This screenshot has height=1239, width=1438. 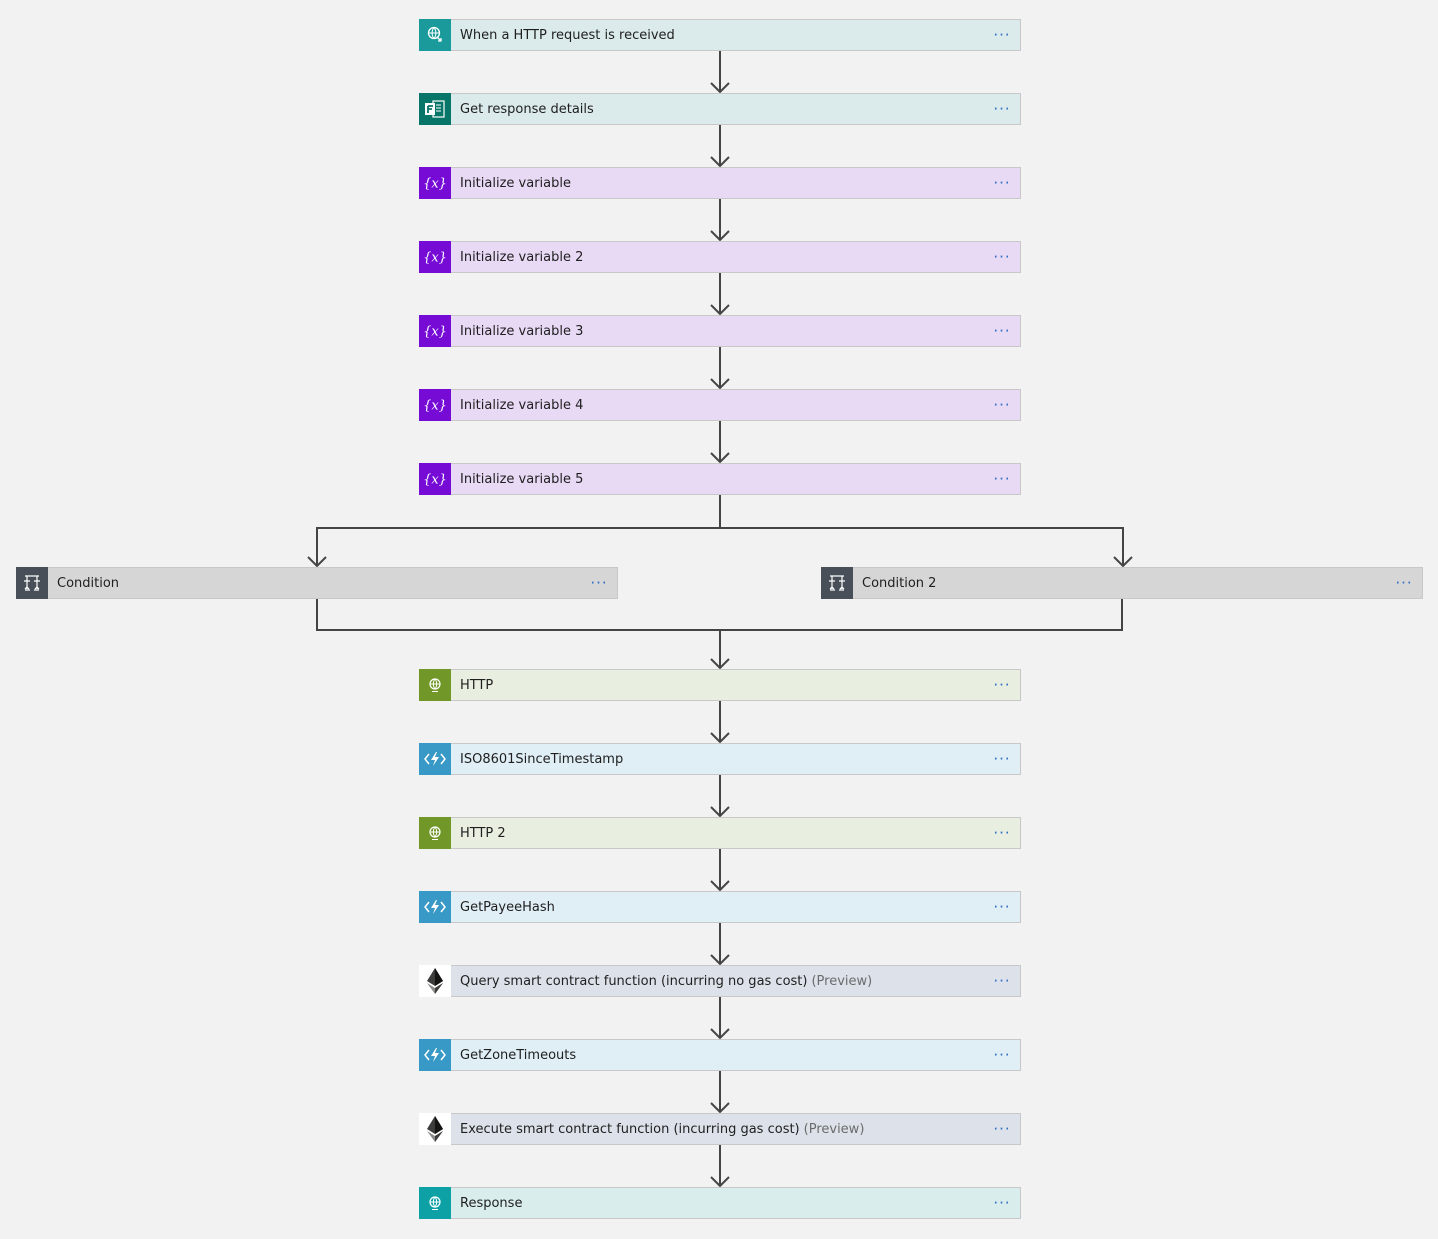 What do you see at coordinates (477, 685) in the screenshot?
I see `step-title: HTTP` at bounding box center [477, 685].